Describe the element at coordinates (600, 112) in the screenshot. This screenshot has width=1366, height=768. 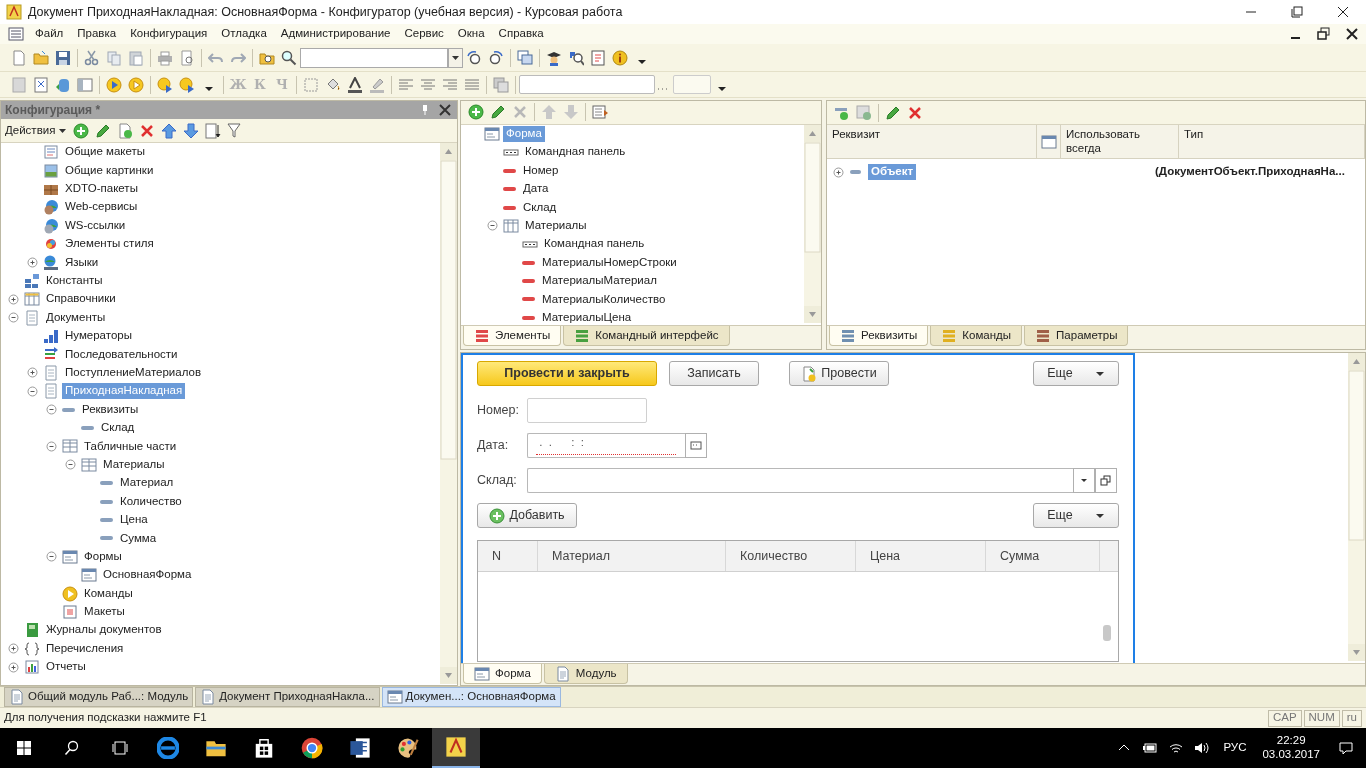
I see `properties-icon` at that location.